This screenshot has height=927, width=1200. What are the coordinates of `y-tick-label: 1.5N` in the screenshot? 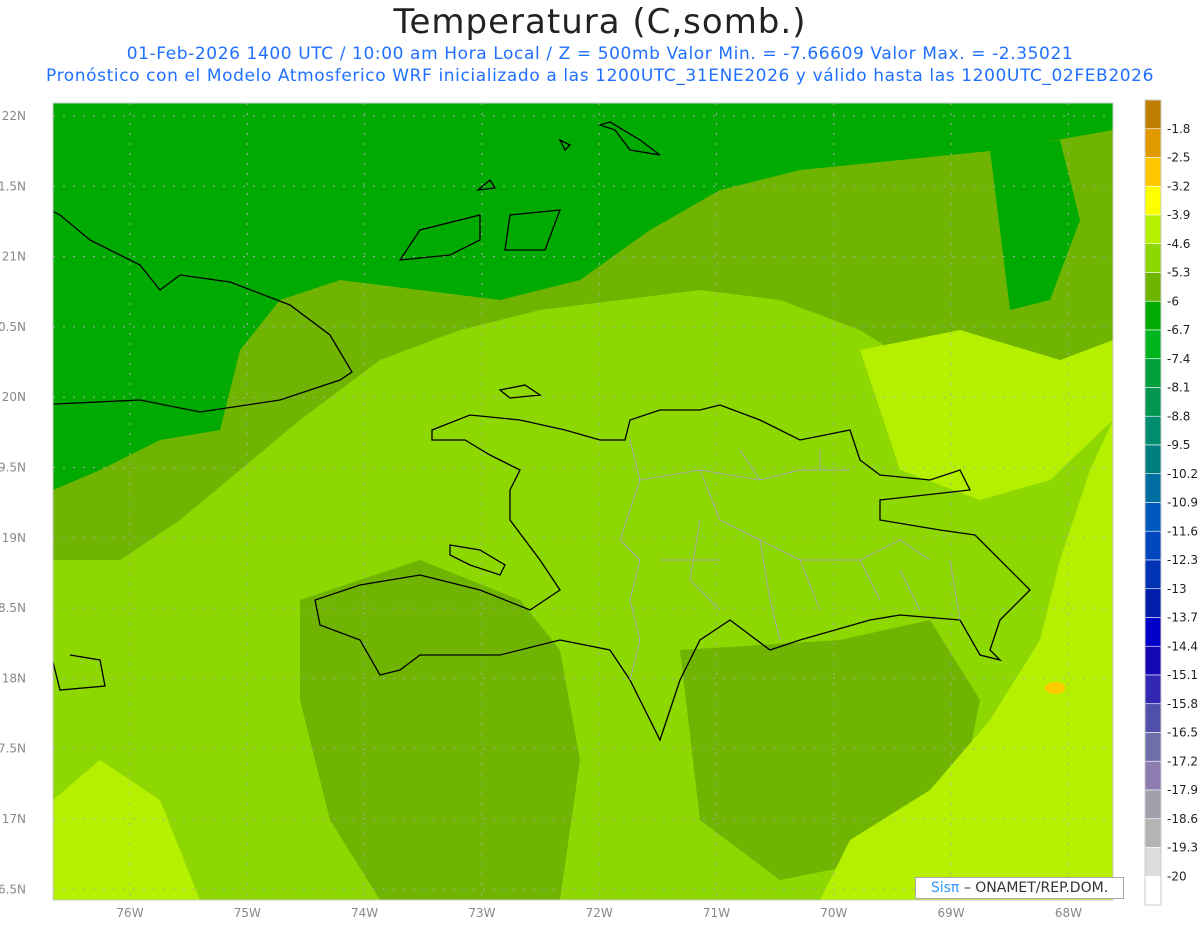 It's located at (13, 186).